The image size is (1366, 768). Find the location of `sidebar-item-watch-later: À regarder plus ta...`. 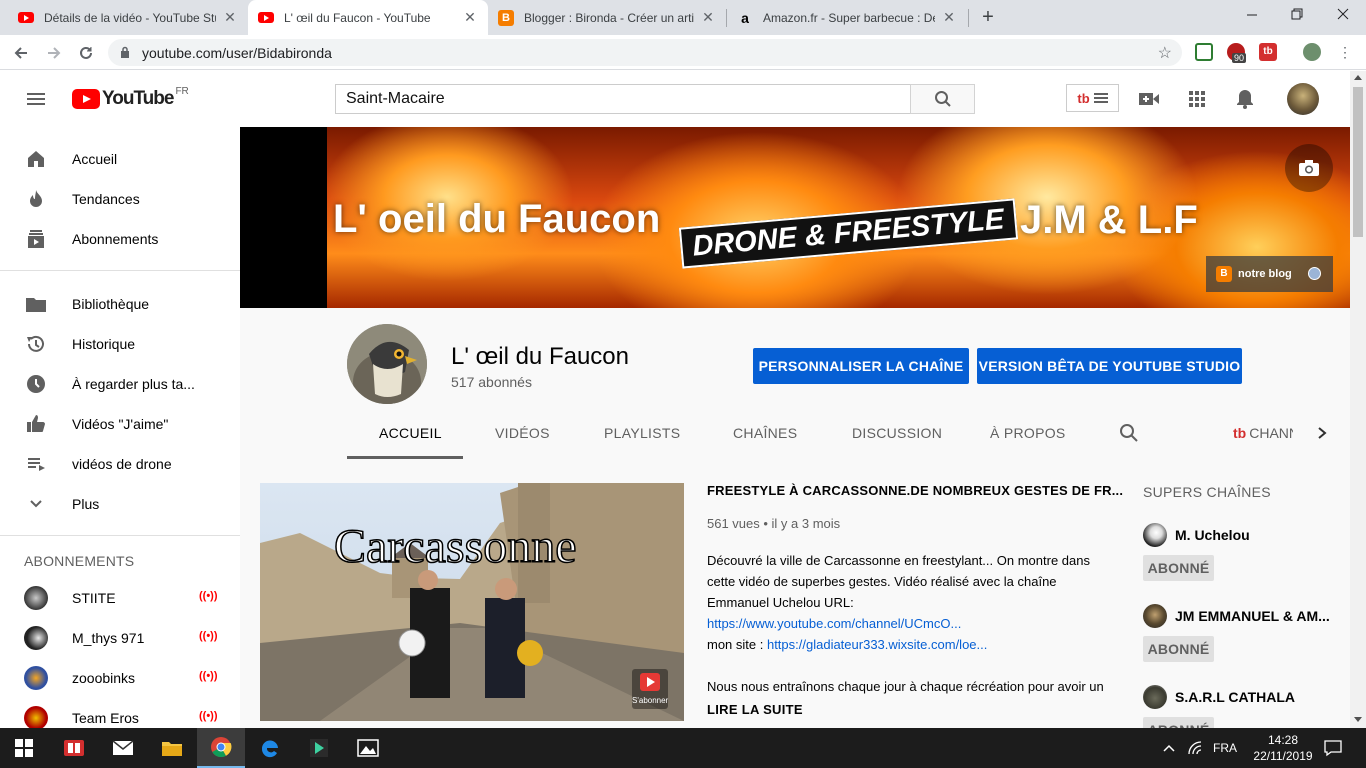

sidebar-item-watch-later: À regarder plus ta... is located at coordinates (120, 384).